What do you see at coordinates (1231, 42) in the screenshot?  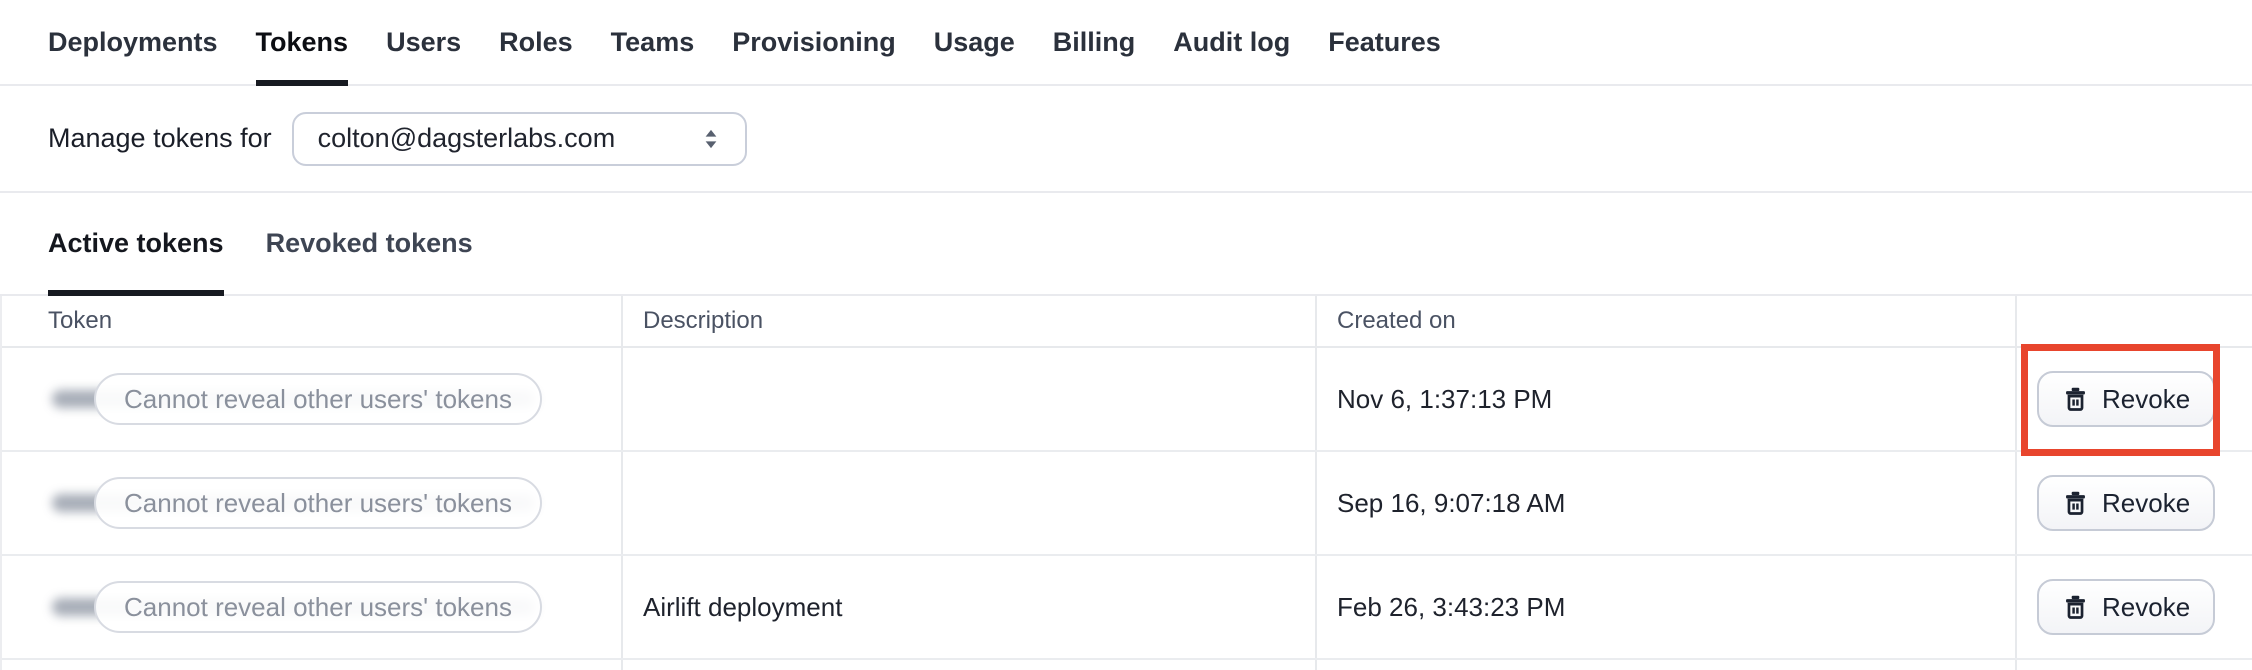 I see `nav-tab-audit-log: Audit log` at bounding box center [1231, 42].